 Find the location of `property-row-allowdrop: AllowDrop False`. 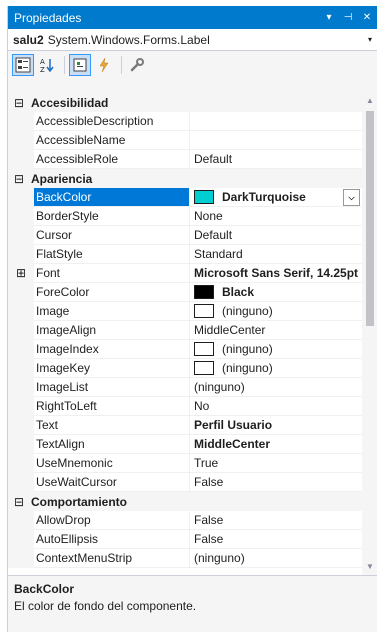

property-row-allowdrop: AllowDrop False is located at coordinates (185, 520).